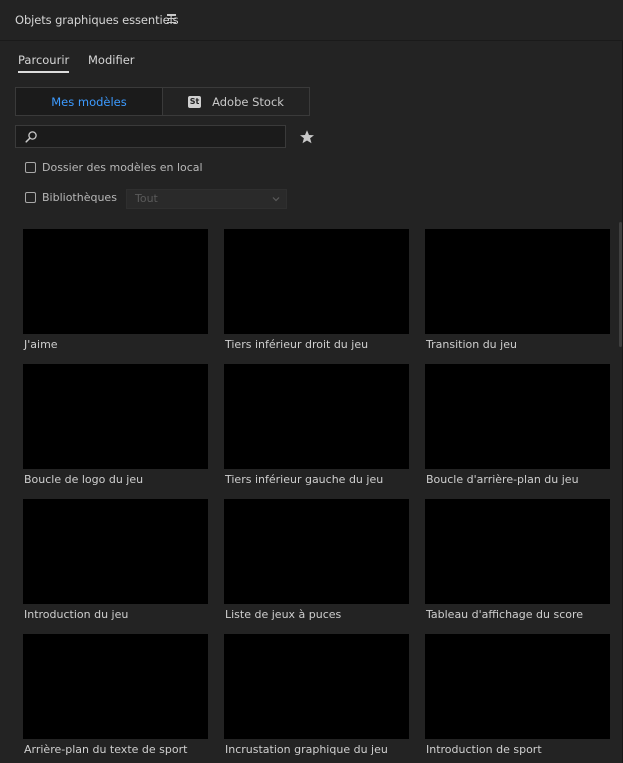  What do you see at coordinates (122, 167) in the screenshot?
I see `local-folder-label: Dossier des modèles en local` at bounding box center [122, 167].